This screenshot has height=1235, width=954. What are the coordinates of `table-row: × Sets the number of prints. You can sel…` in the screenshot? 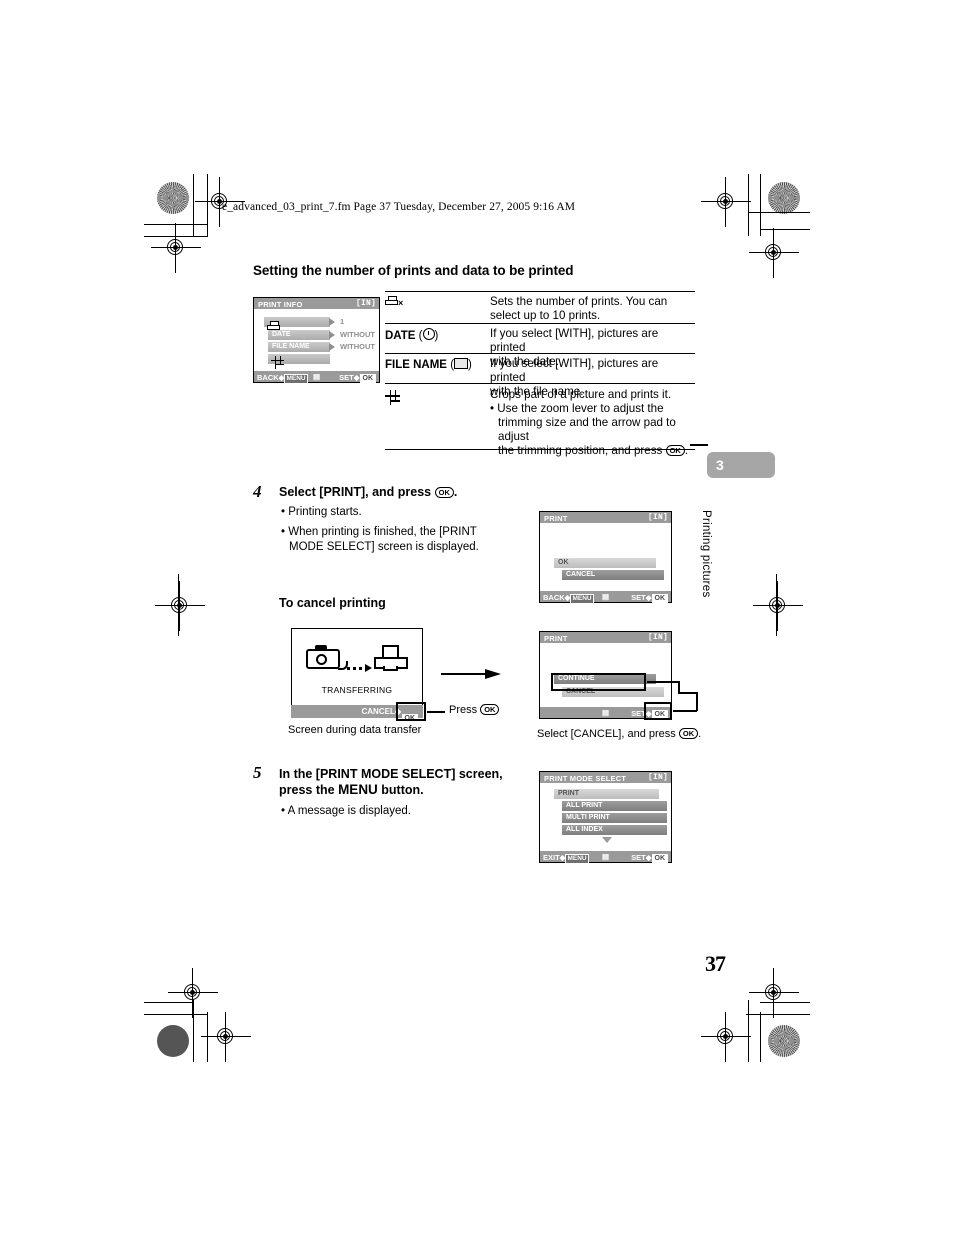 It's located at (540, 308).